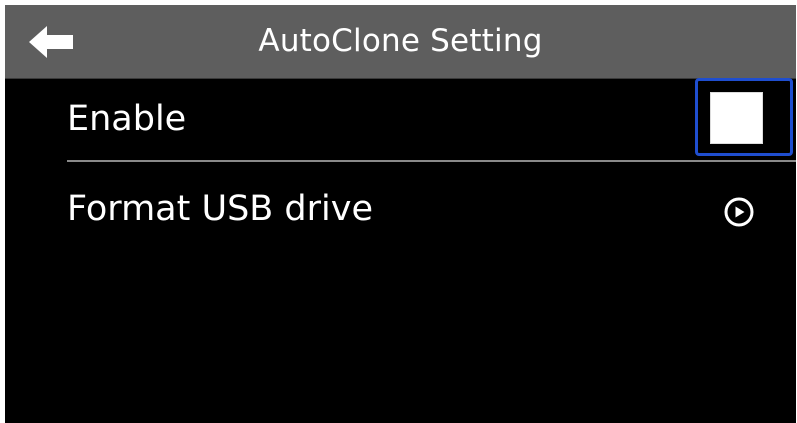  I want to click on enable-checkbox, so click(736, 118).